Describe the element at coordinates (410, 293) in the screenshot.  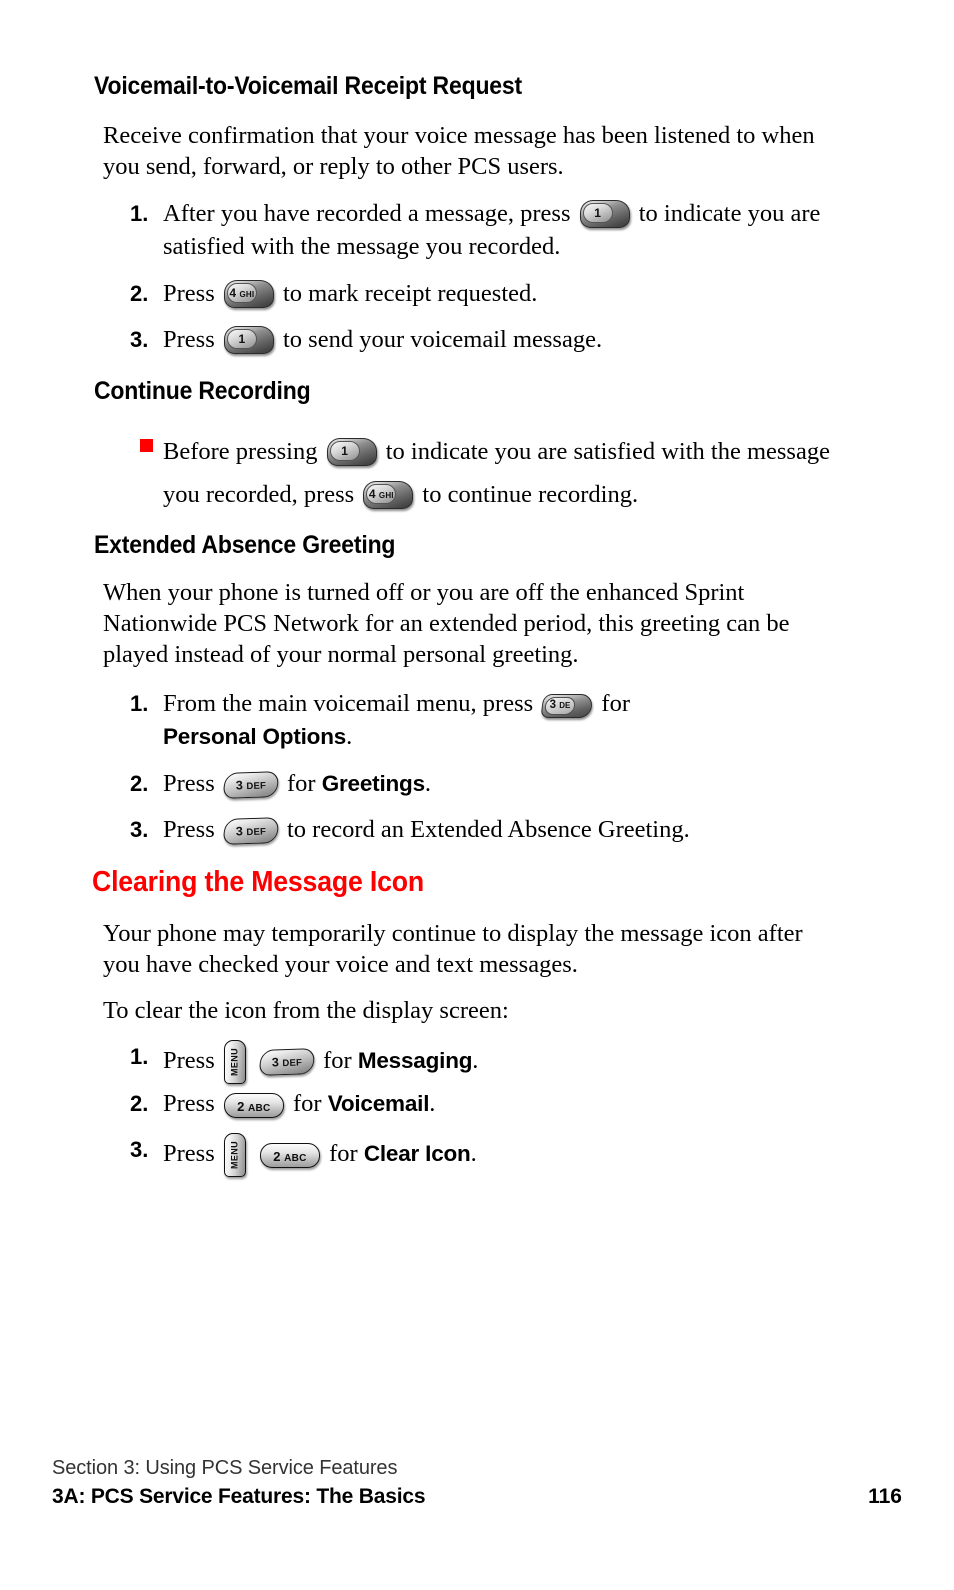
I see `step-text-after: to mark receipt requested.` at that location.